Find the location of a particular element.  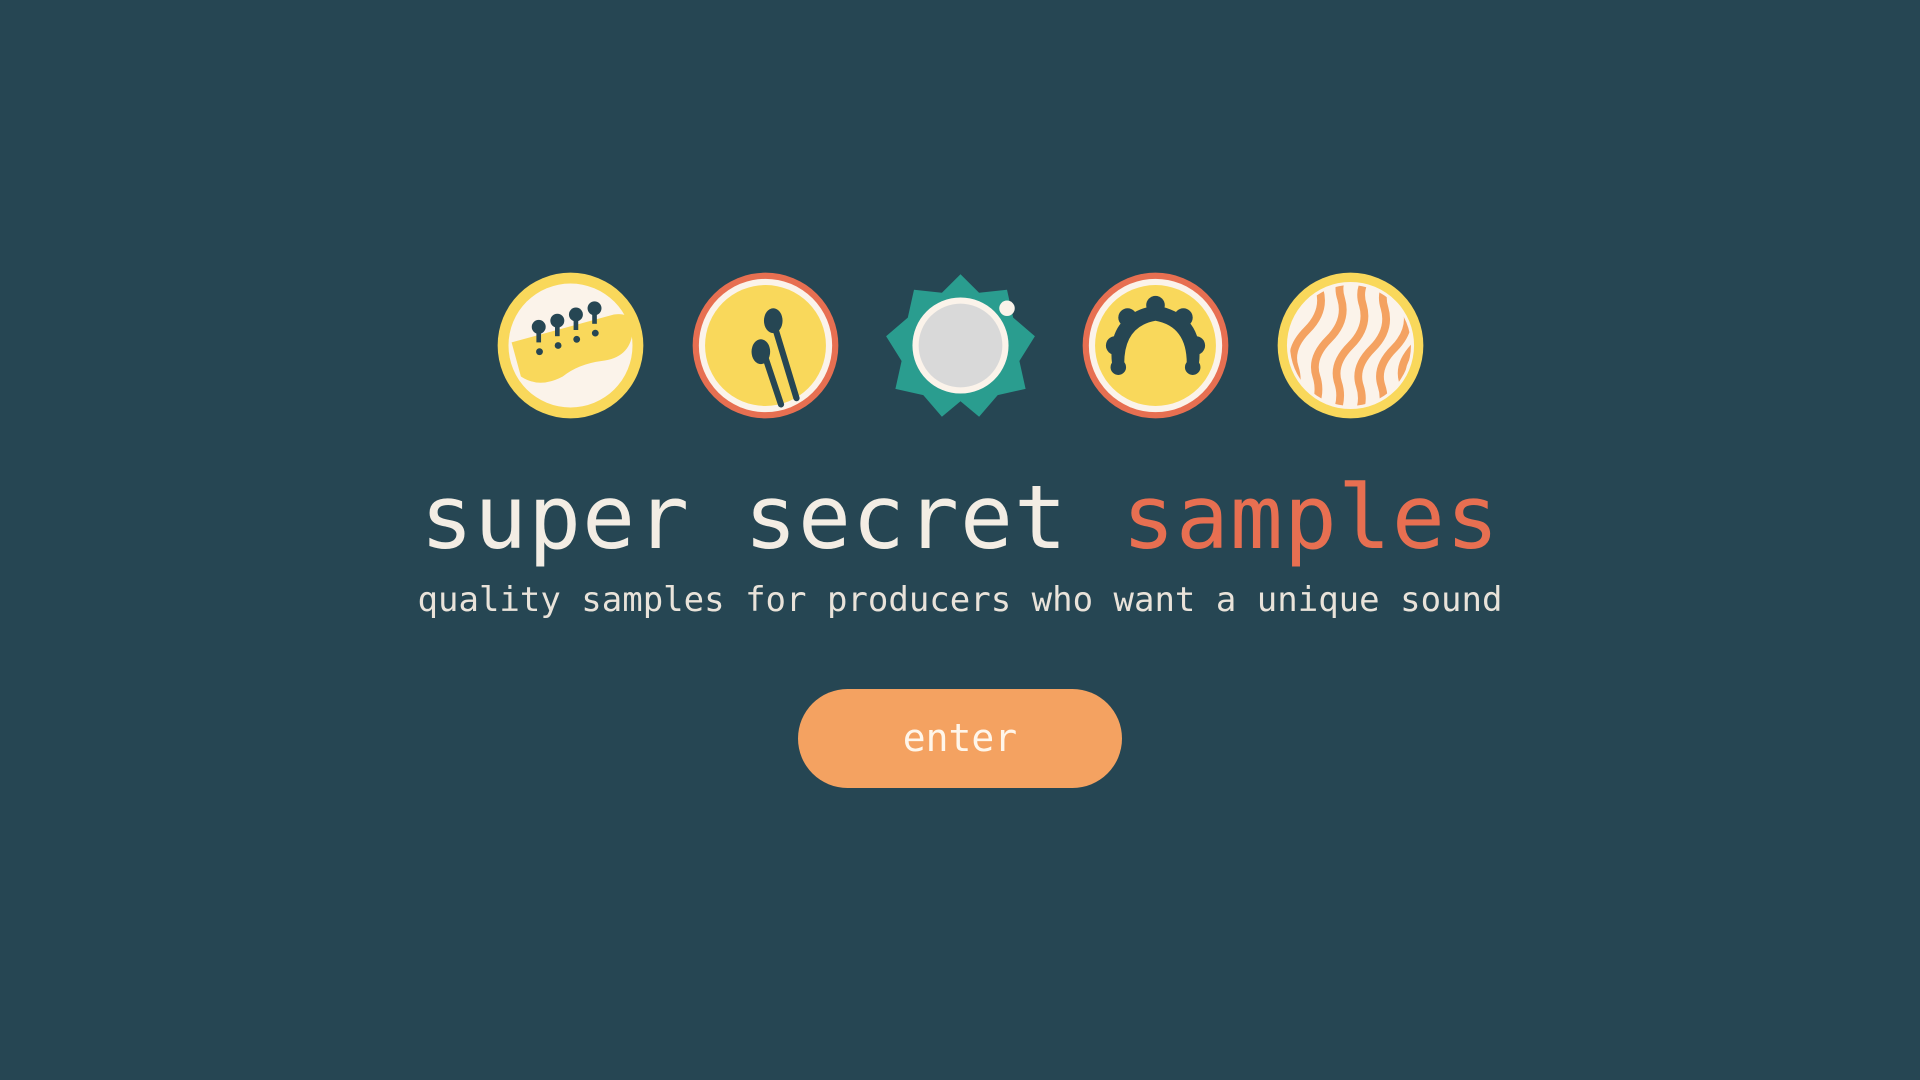

page-title: super secret samples is located at coordinates (960, 518).